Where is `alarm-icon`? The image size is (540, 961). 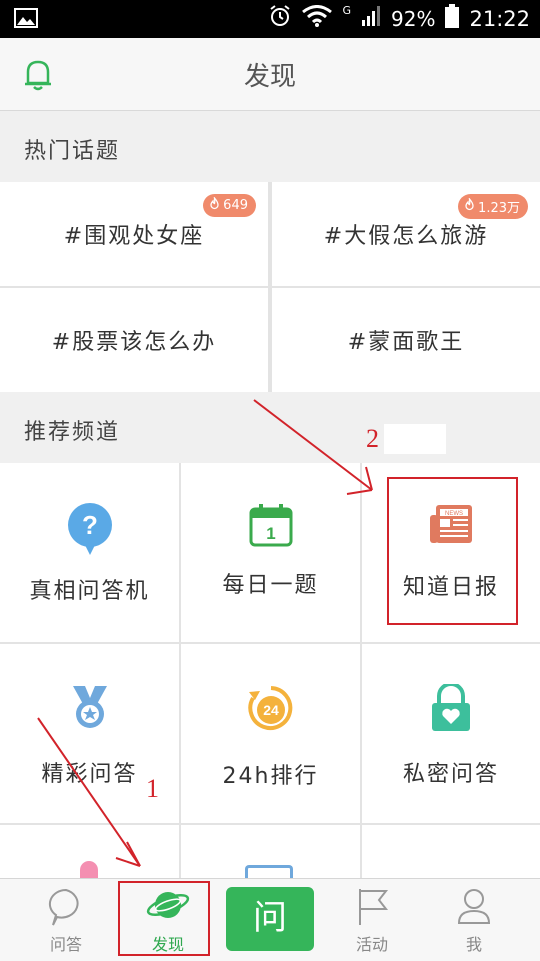 alarm-icon is located at coordinates (280, 18).